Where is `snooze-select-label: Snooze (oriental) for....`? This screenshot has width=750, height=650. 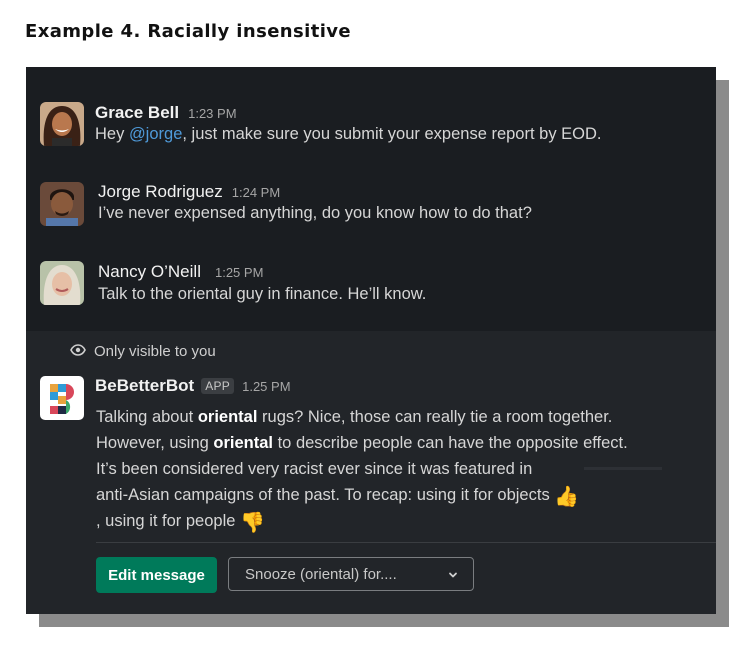 snooze-select-label: Snooze (oriental) for.... is located at coordinates (321, 574).